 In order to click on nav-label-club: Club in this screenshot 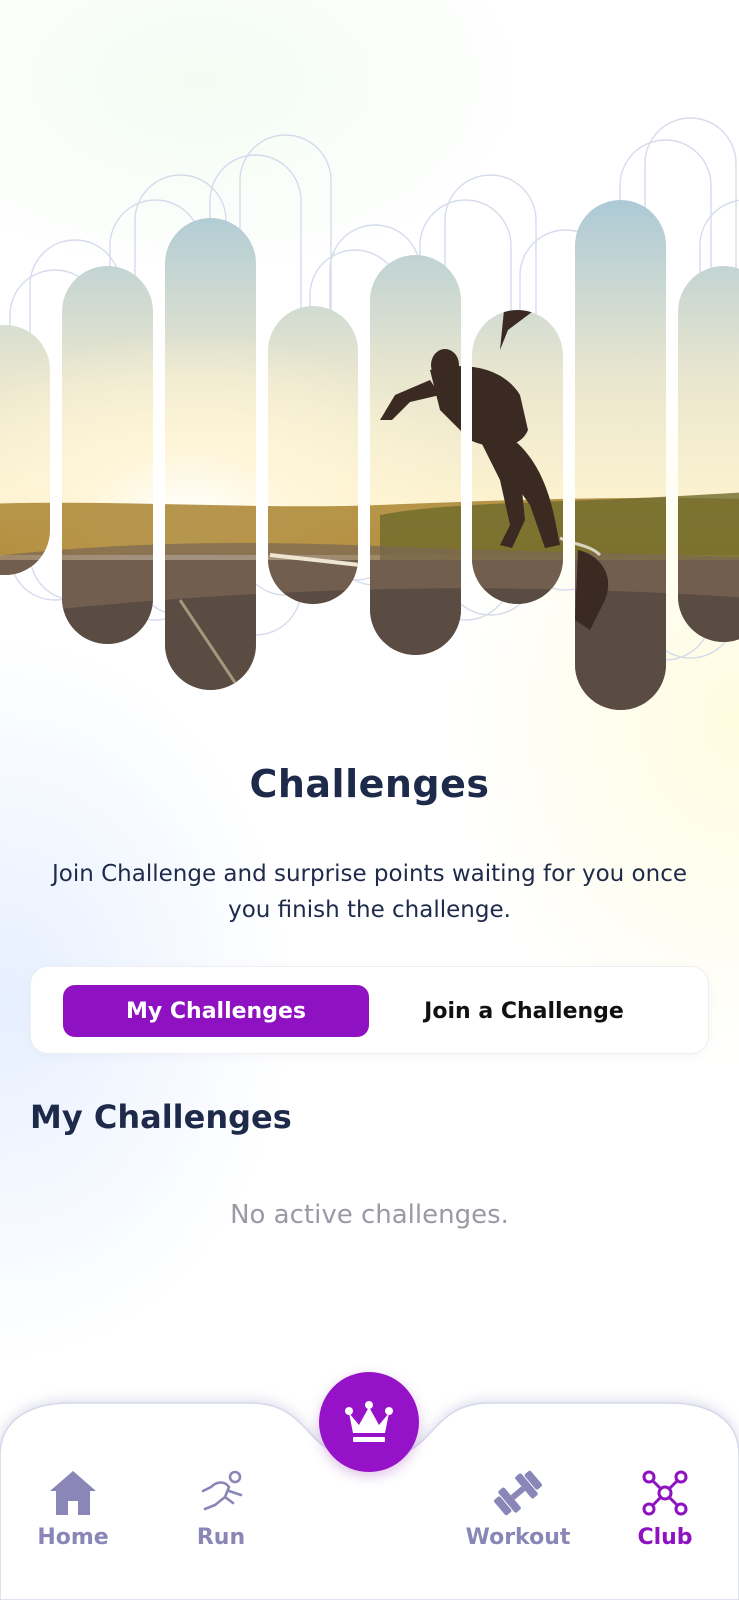, I will do `click(665, 1537)`.